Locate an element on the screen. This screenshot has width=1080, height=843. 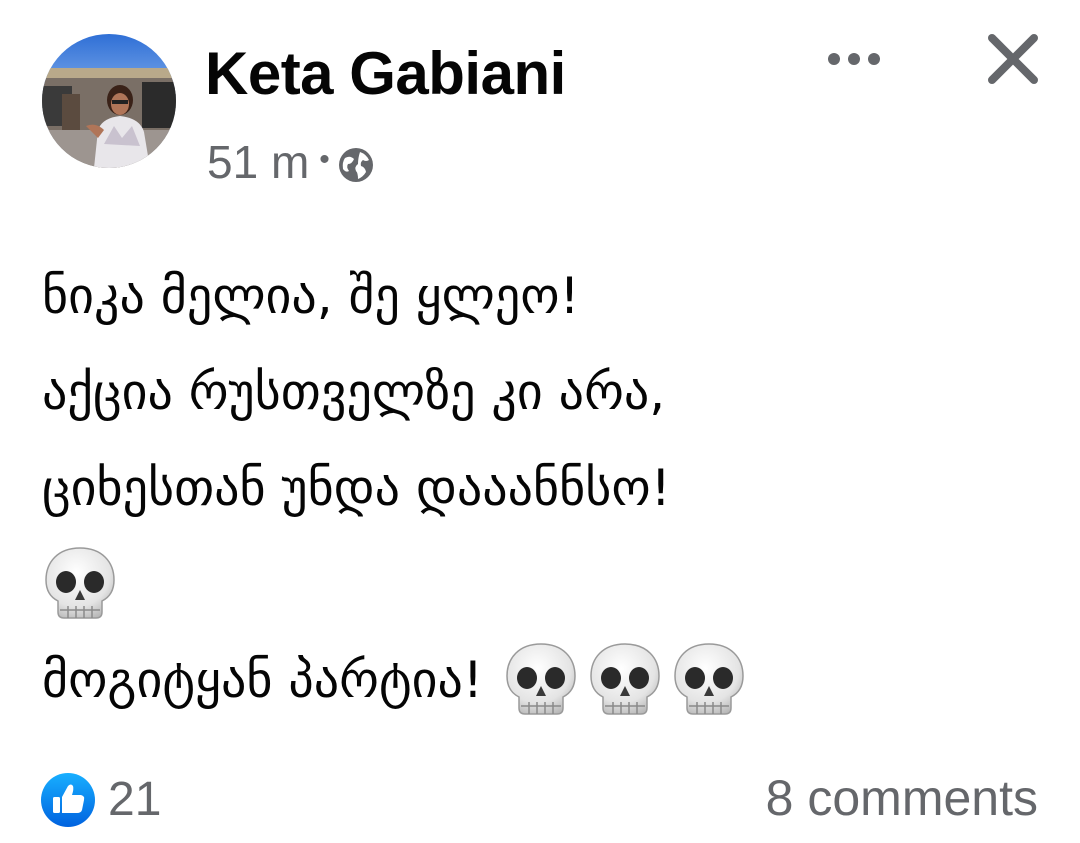
like-count: 21 is located at coordinates (135, 799).